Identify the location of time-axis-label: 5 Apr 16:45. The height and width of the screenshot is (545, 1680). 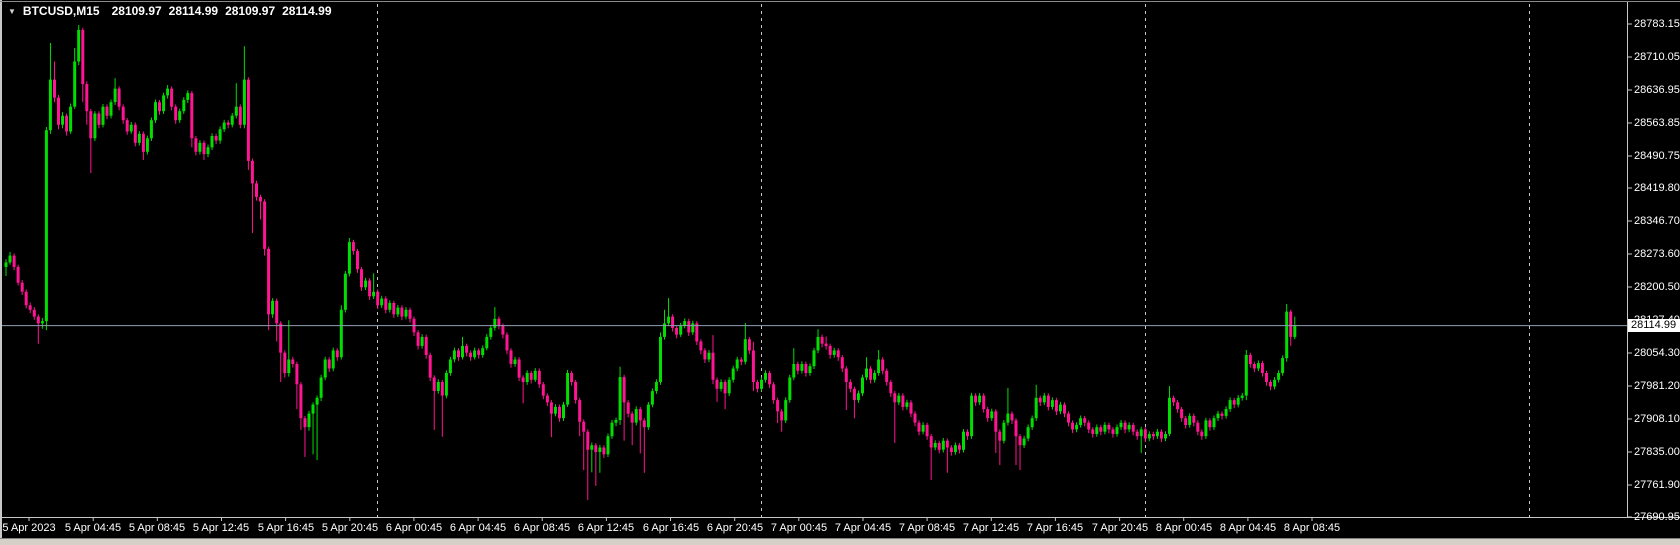
(286, 528).